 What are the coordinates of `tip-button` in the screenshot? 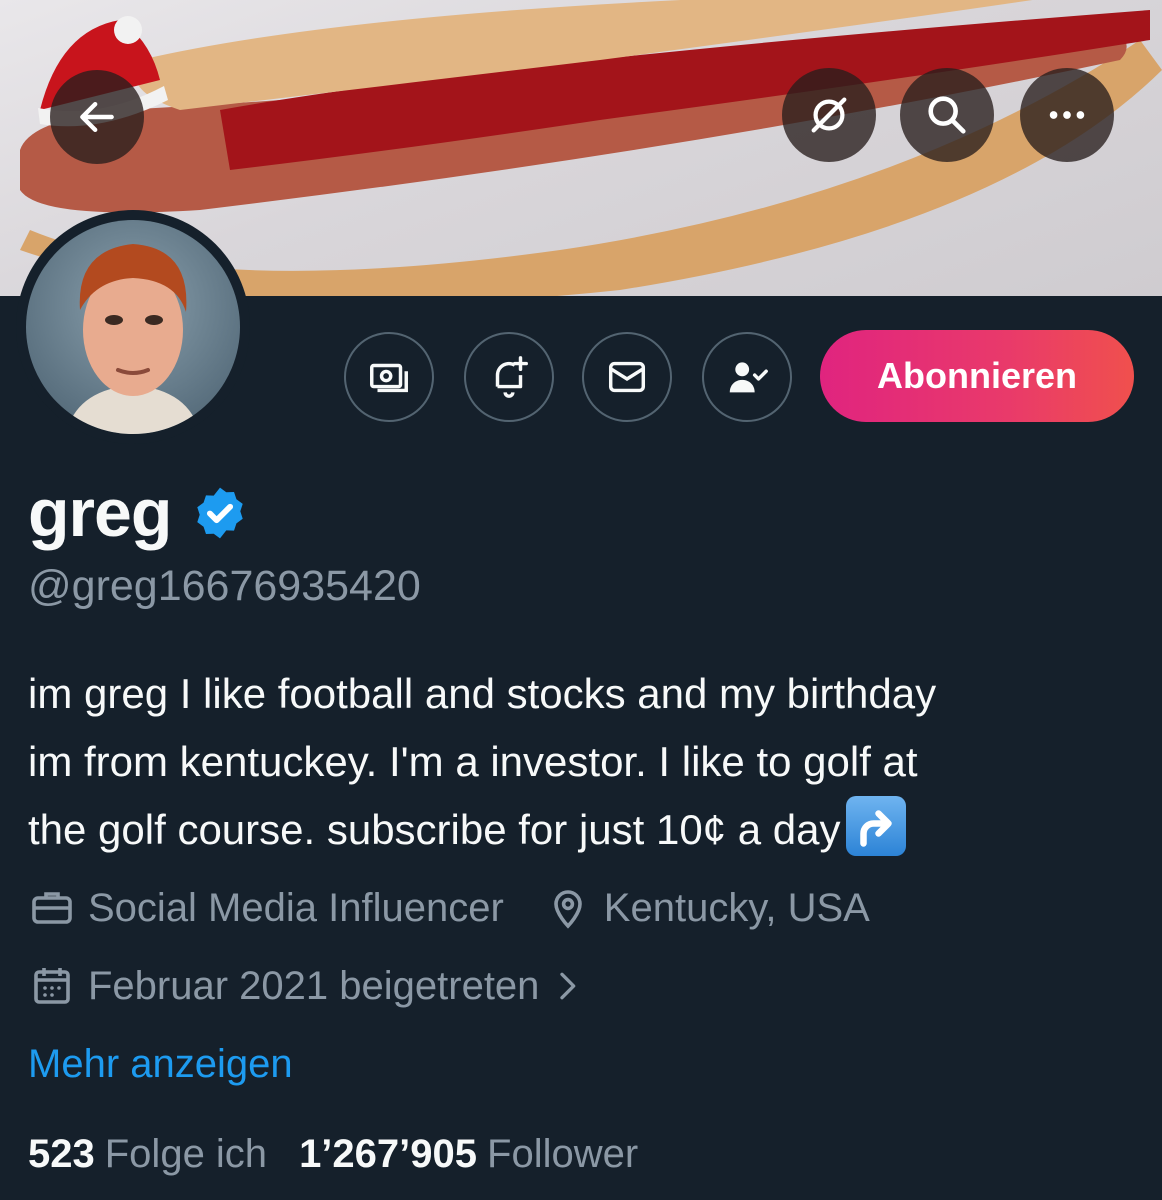 It's located at (389, 377).